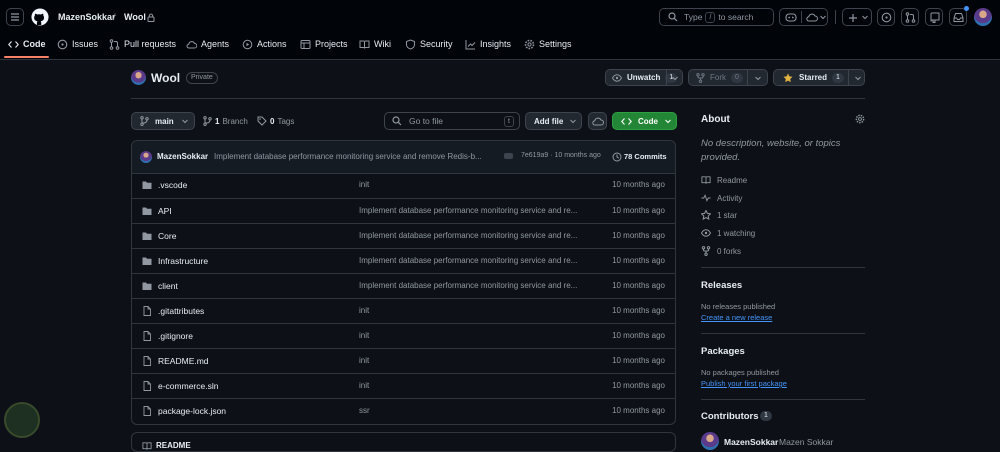 The image size is (1000, 452). What do you see at coordinates (165, 211) in the screenshot?
I see `file-name: API` at bounding box center [165, 211].